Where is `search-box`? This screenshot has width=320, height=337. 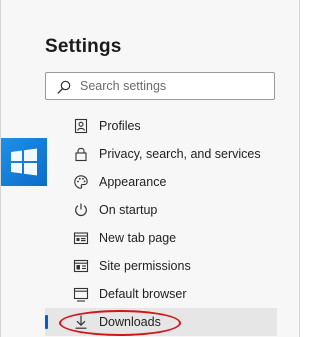
search-box is located at coordinates (160, 86).